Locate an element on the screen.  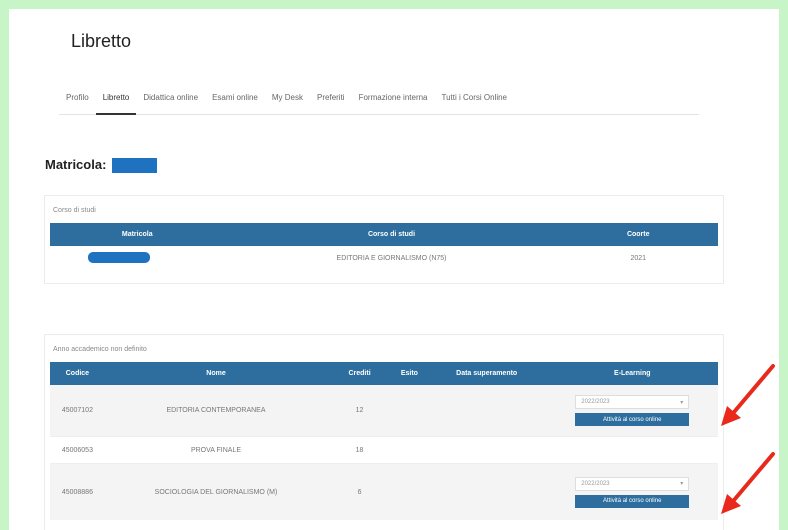
nome-cell: EDITORIA CONTEMPORANEA is located at coordinates (216, 410).